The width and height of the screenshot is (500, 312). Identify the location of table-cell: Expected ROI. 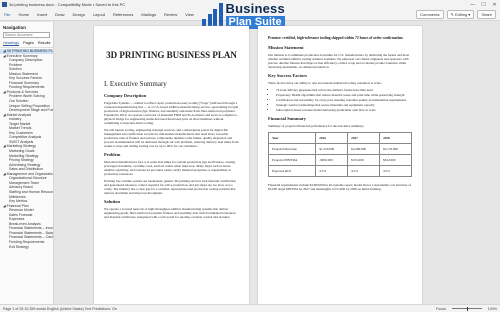
(292, 171).